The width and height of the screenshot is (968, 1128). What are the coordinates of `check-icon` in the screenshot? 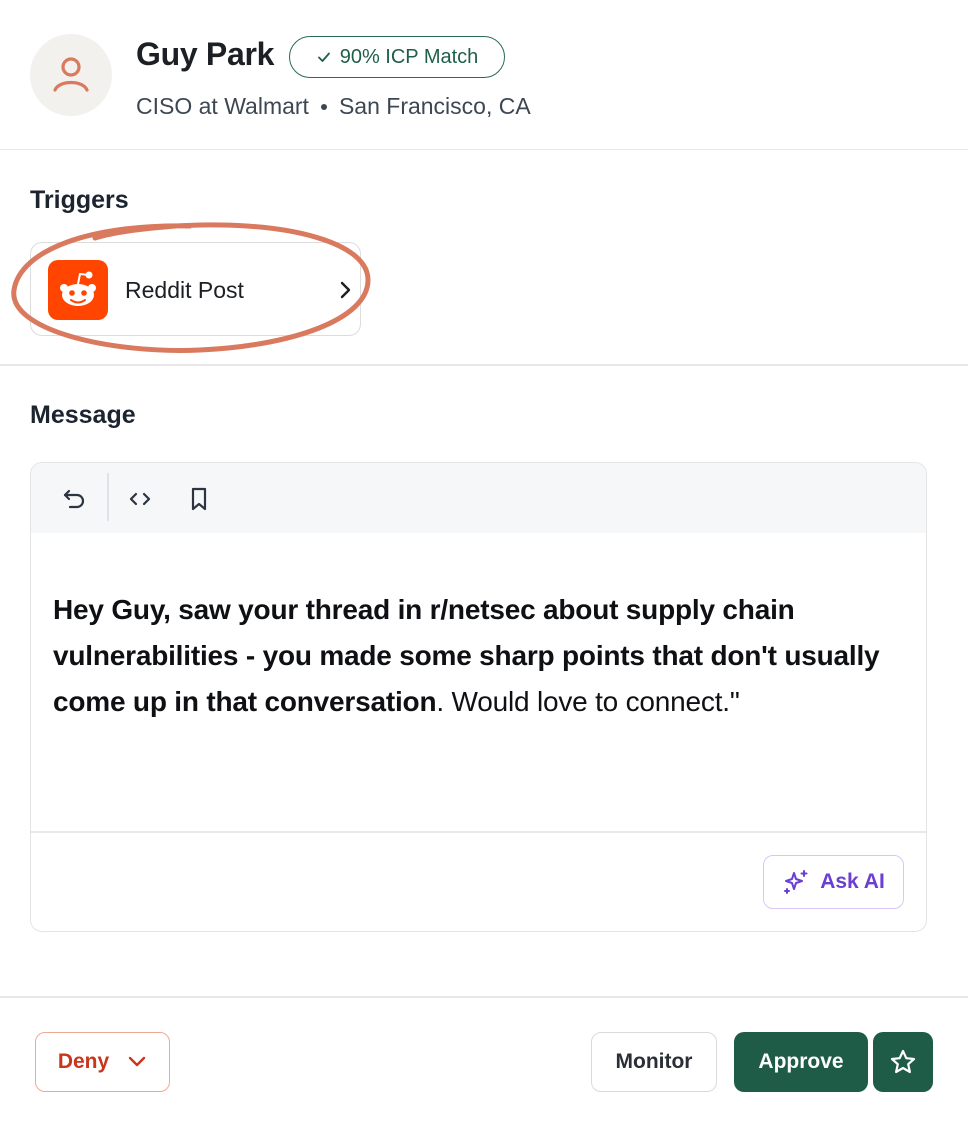 It's located at (323, 57).